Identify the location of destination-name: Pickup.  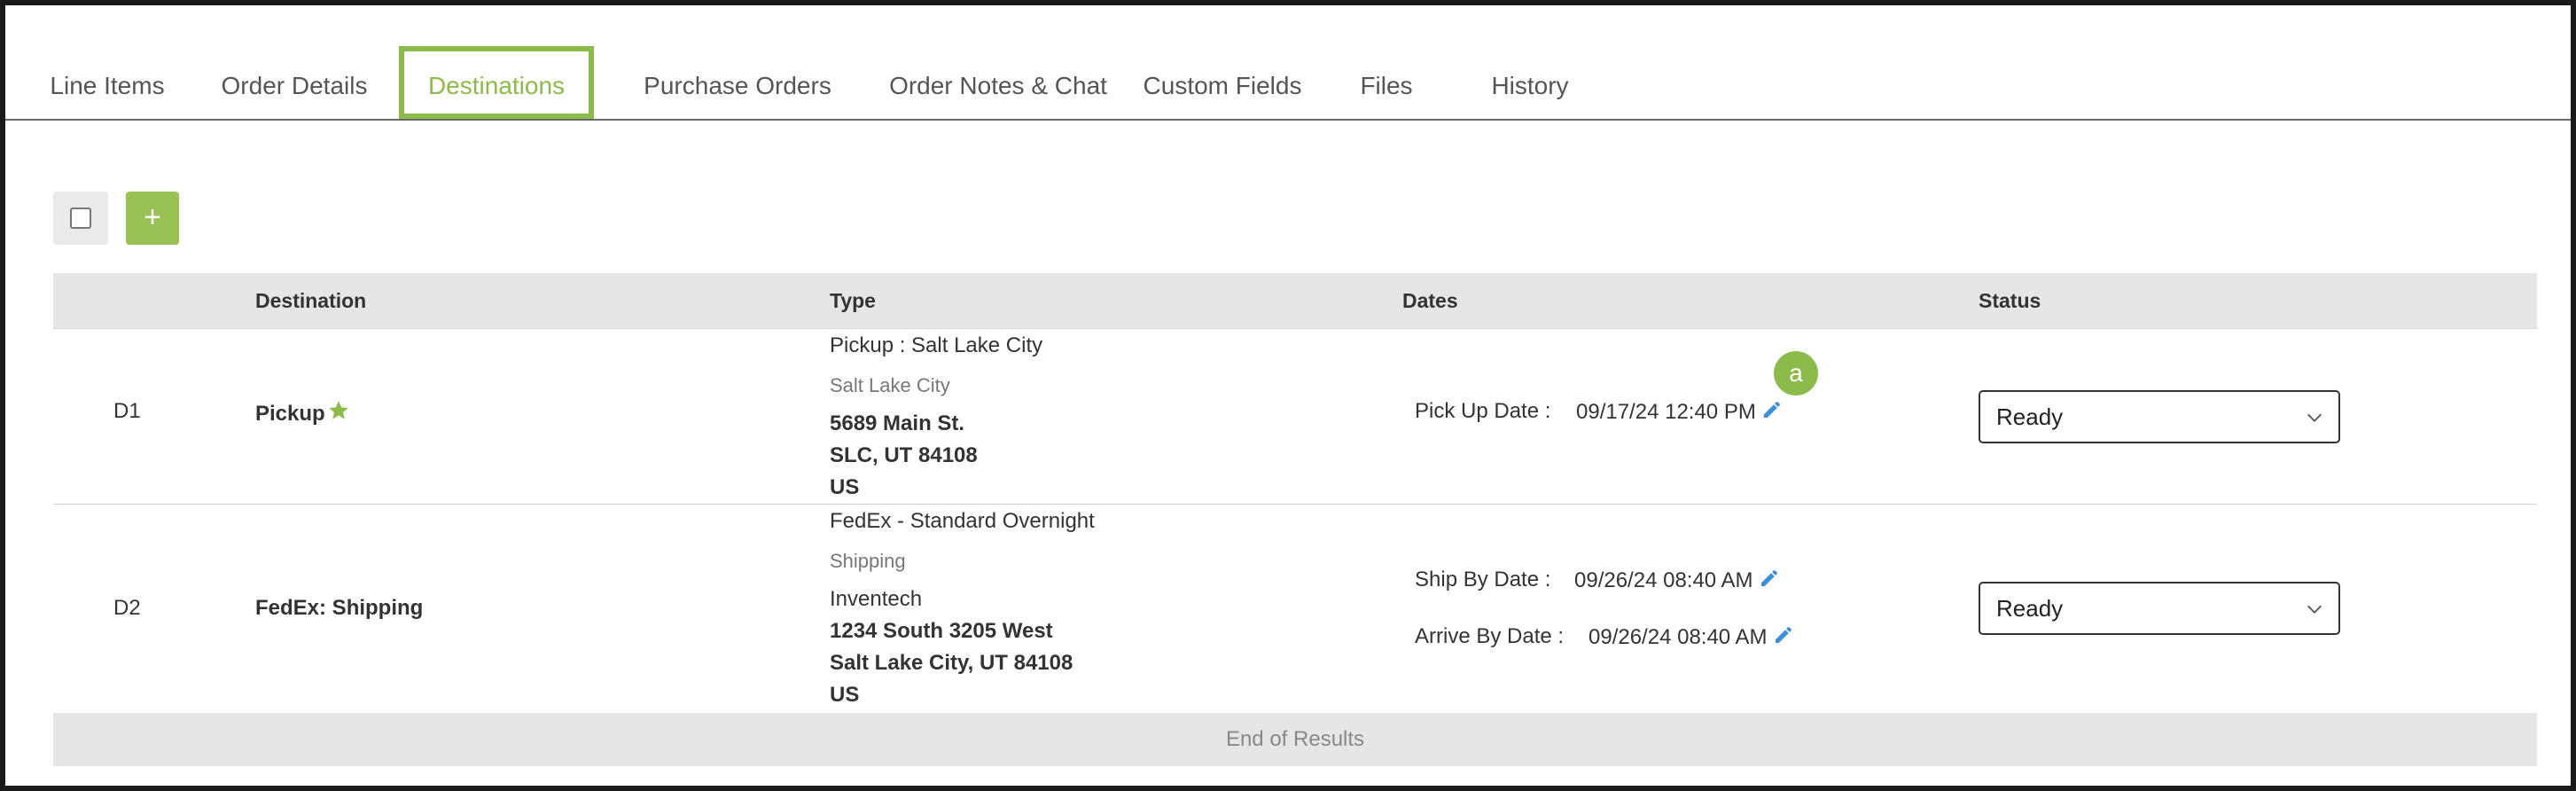
(302, 413).